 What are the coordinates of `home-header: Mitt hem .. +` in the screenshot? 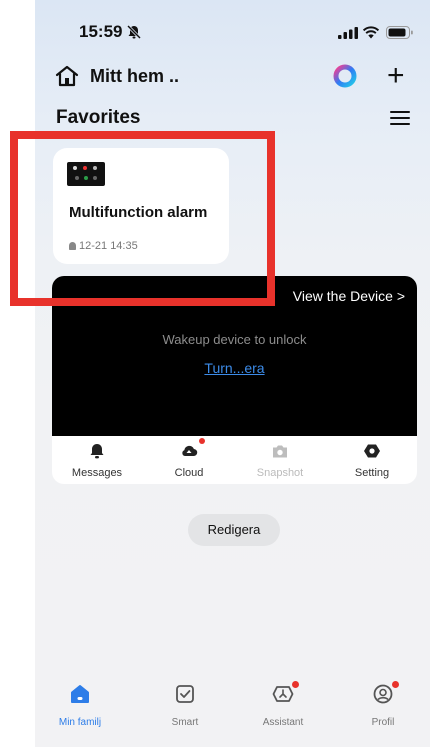 It's located at (232, 76).